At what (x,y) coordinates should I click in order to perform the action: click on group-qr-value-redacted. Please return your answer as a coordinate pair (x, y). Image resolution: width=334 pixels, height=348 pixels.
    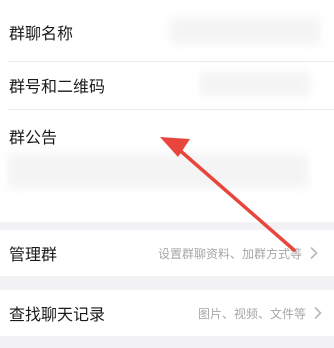
    Looking at the image, I should click on (255, 84).